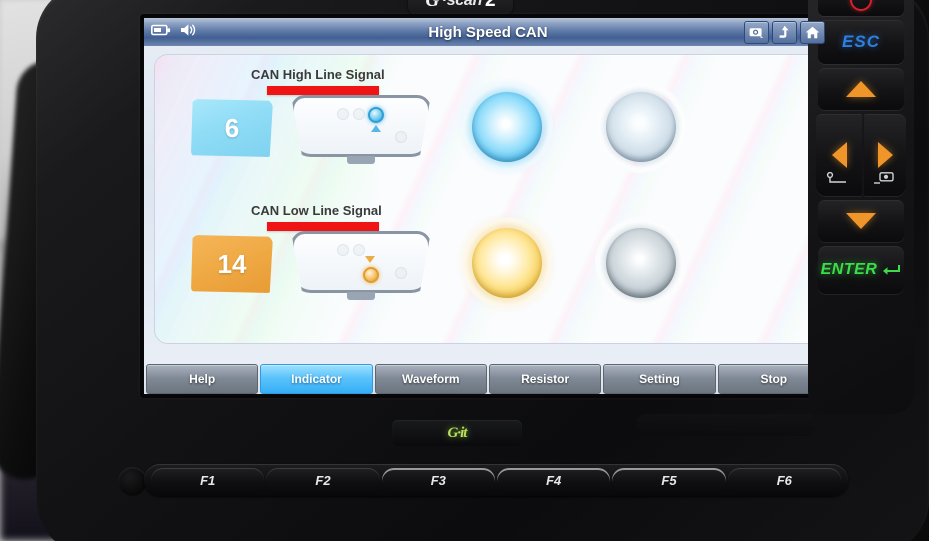 This screenshot has height=541, width=929. I want to click on enter-label: ENTER, so click(849, 269).